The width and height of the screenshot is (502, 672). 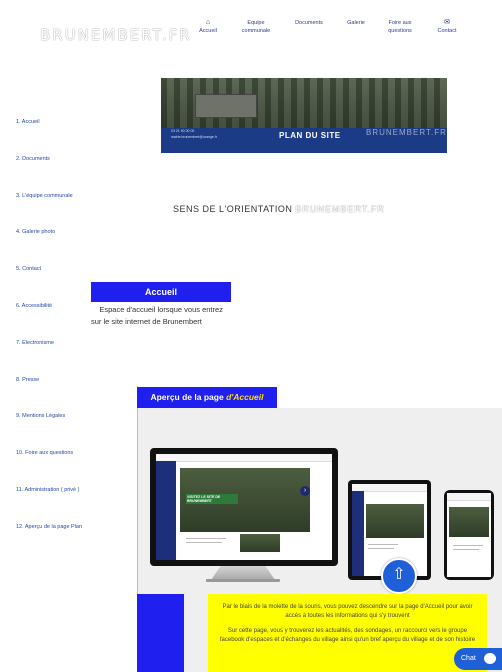 I want to click on nav-equipe: Equipe communale, so click(x=256, y=27).